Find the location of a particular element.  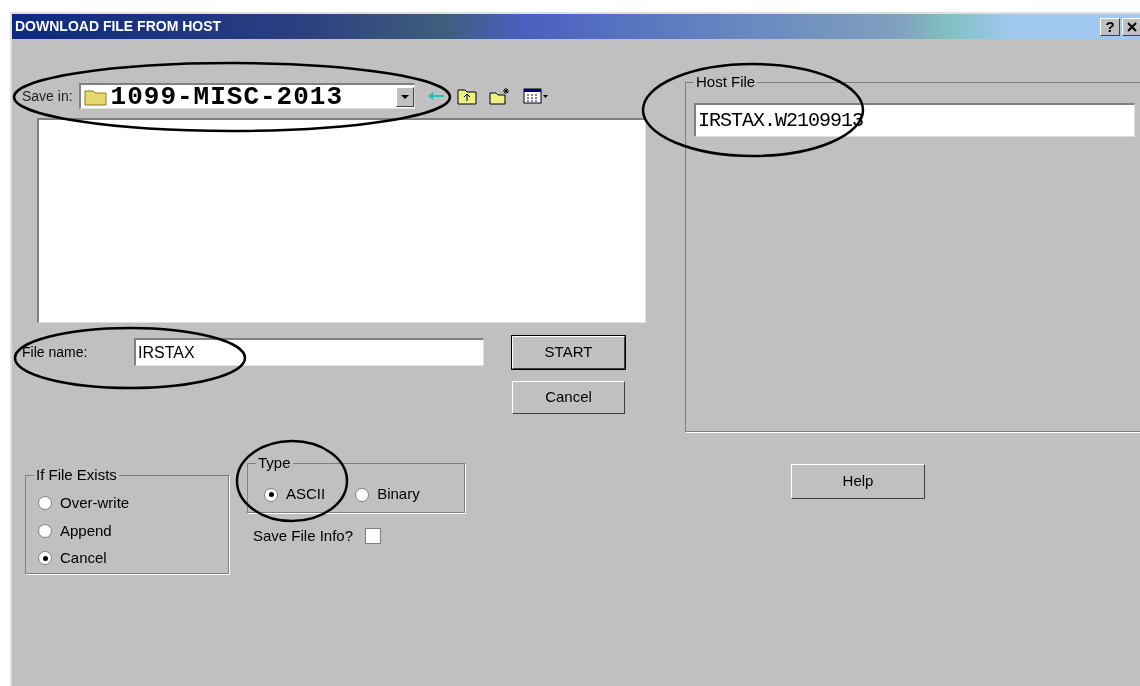

dialog-button: Cancel is located at coordinates (568, 397).